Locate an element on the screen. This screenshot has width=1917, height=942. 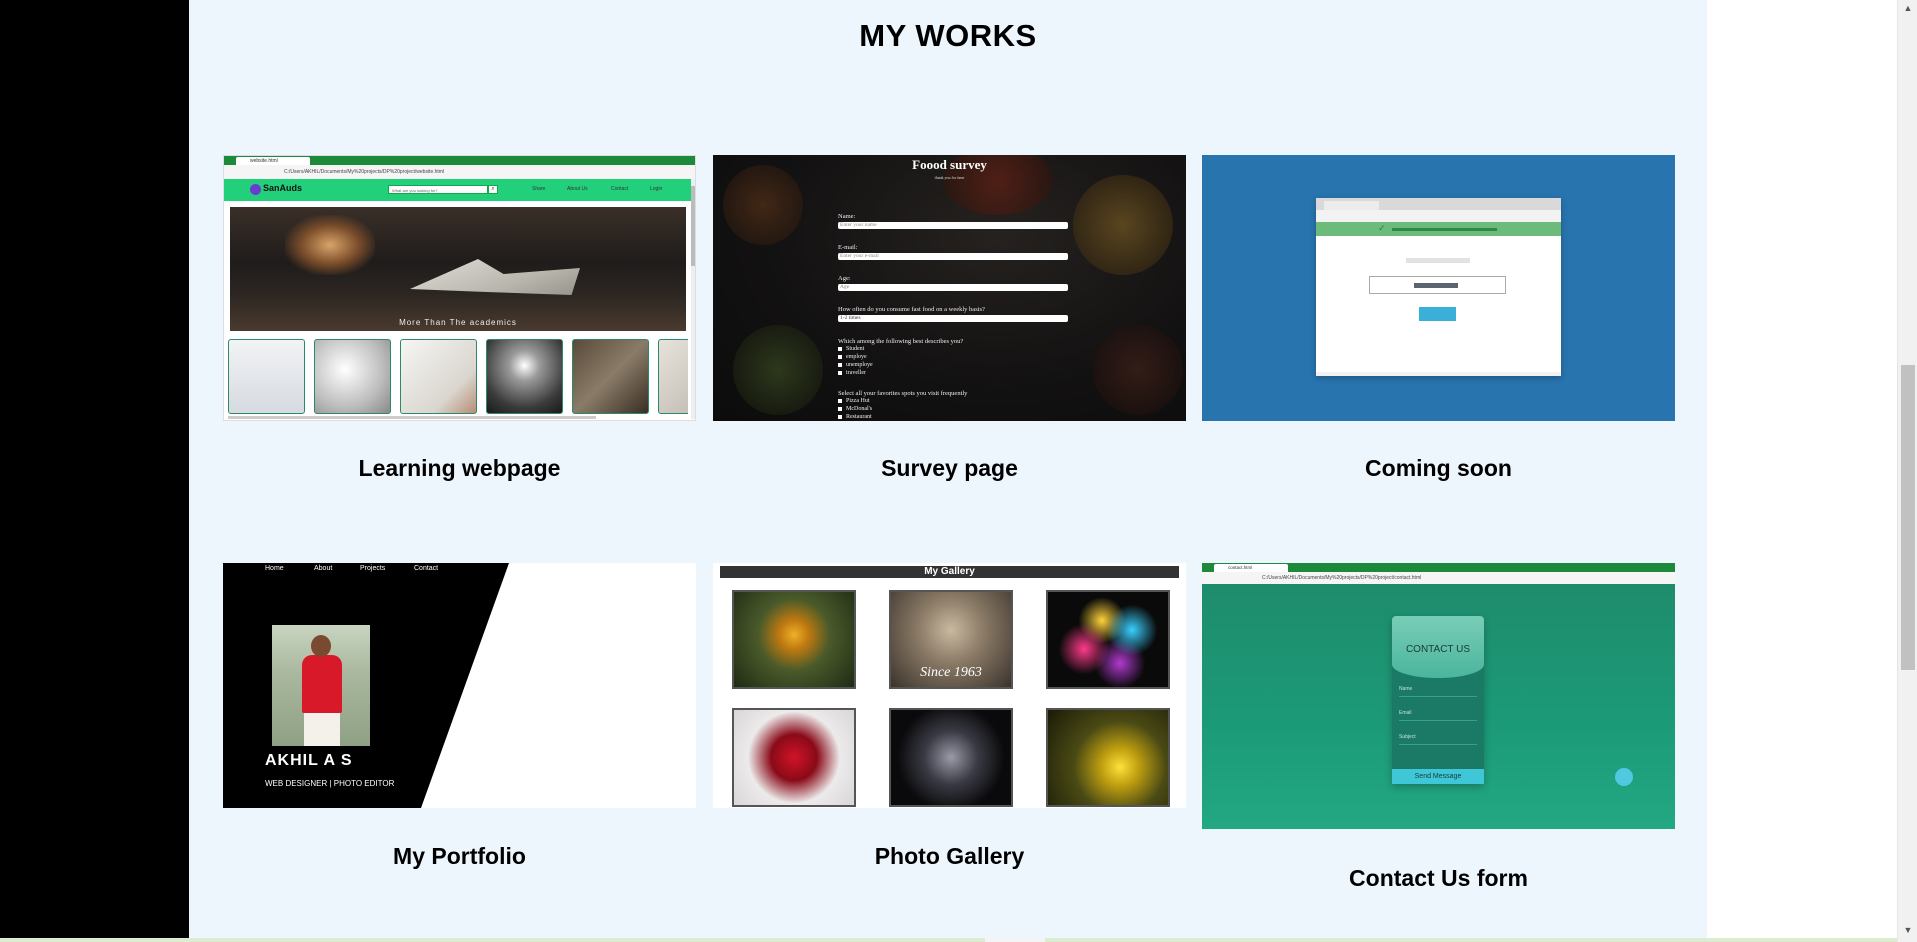
work-caption: Survey page is located at coordinates (949, 468).